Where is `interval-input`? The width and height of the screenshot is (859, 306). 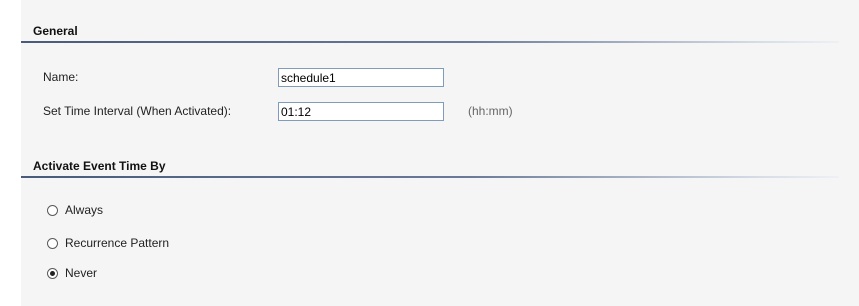
interval-input is located at coordinates (361, 111).